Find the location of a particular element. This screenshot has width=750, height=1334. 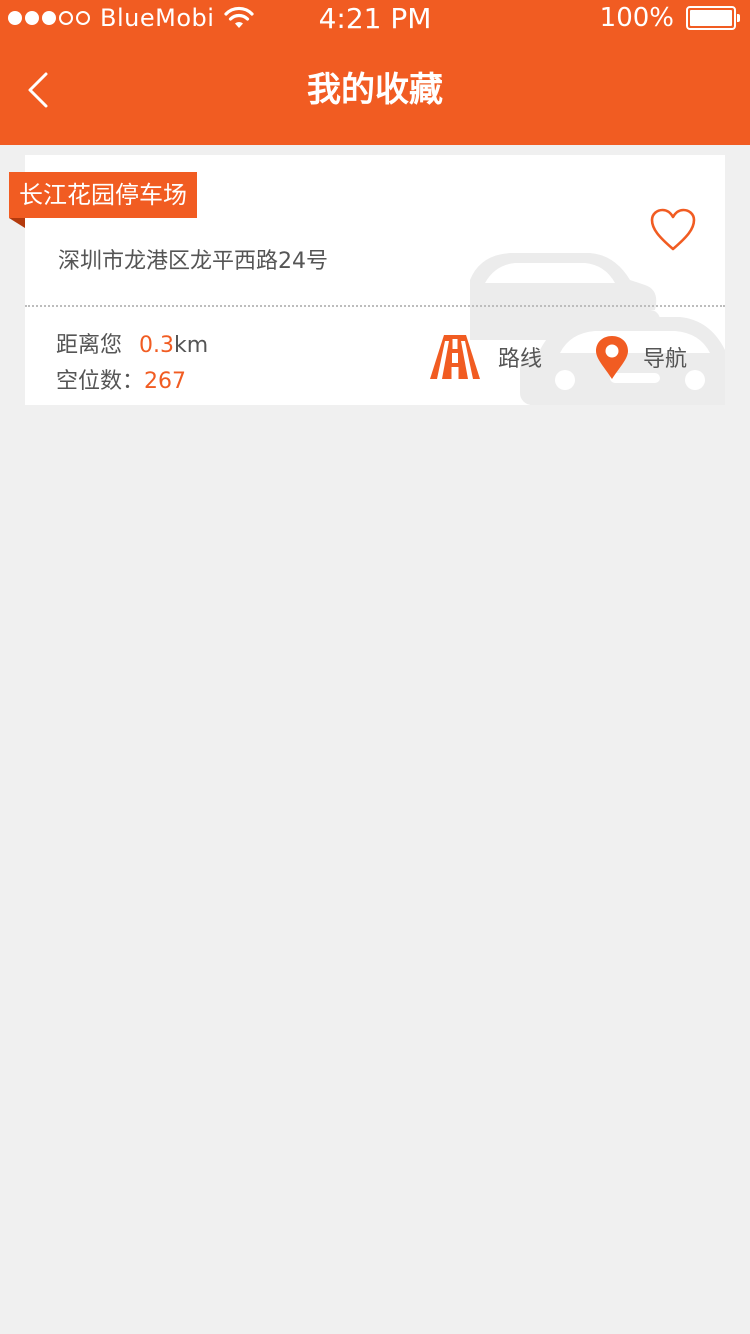

distance-label: 距离您 is located at coordinates (89, 345).